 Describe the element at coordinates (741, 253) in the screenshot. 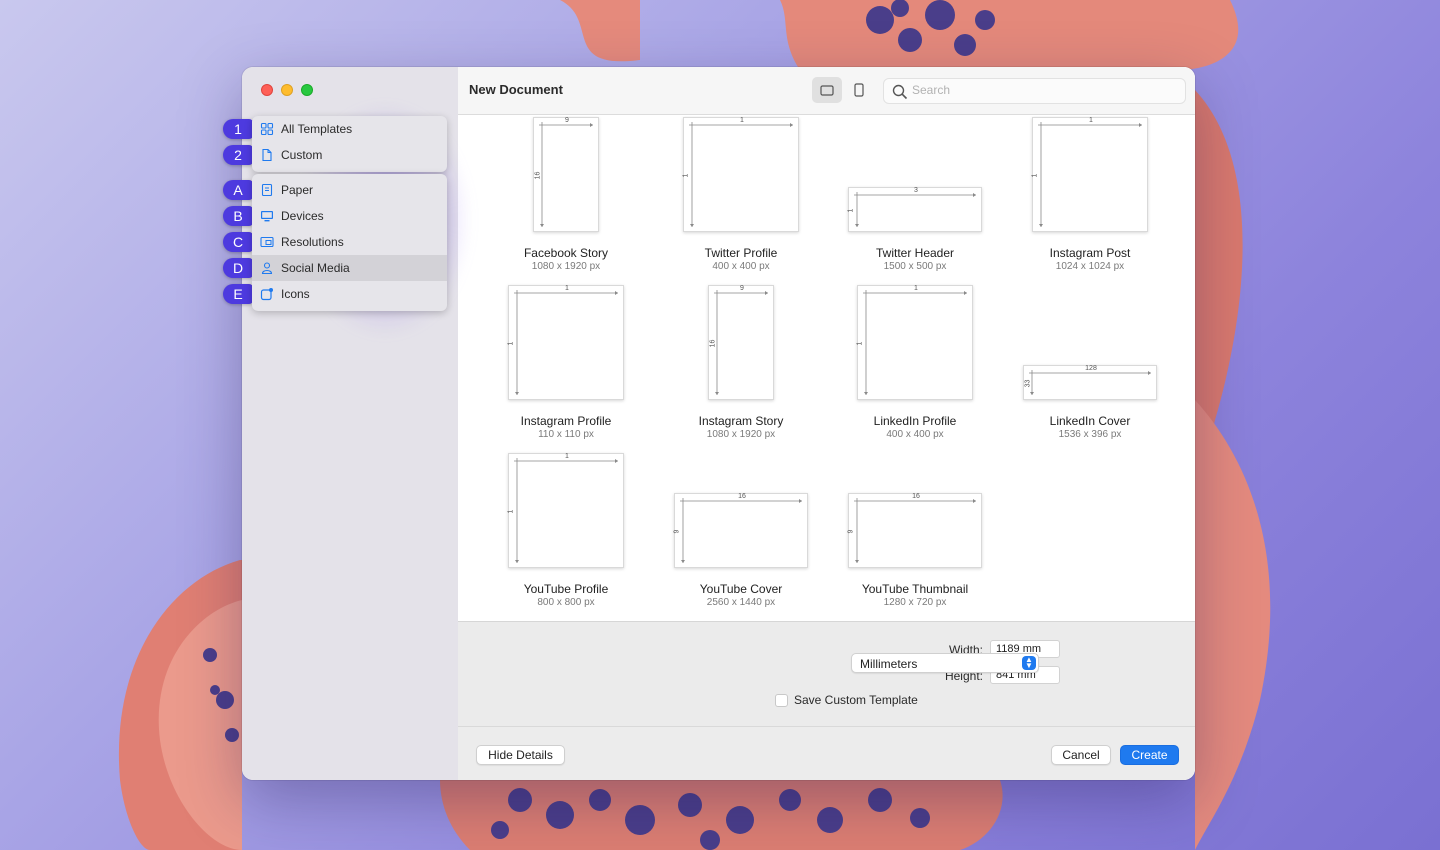

I see `template-name: Twitter Profile` at that location.